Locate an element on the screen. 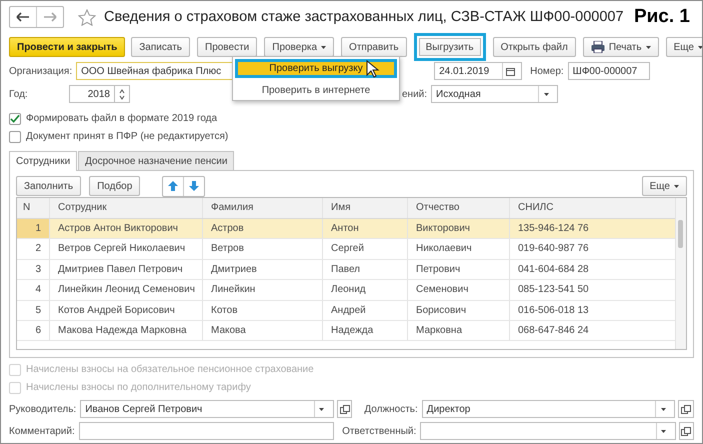 The width and height of the screenshot is (703, 444). menu-item: Проверить в интернете is located at coordinates (316, 90).